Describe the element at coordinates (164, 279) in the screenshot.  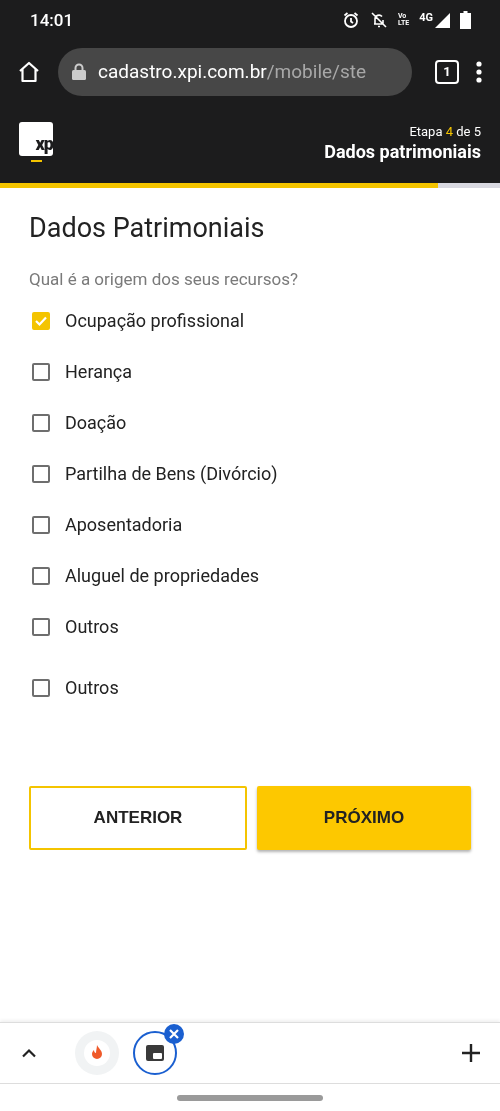
I see `question-label: Qual é a origem dos seus recursos?` at that location.